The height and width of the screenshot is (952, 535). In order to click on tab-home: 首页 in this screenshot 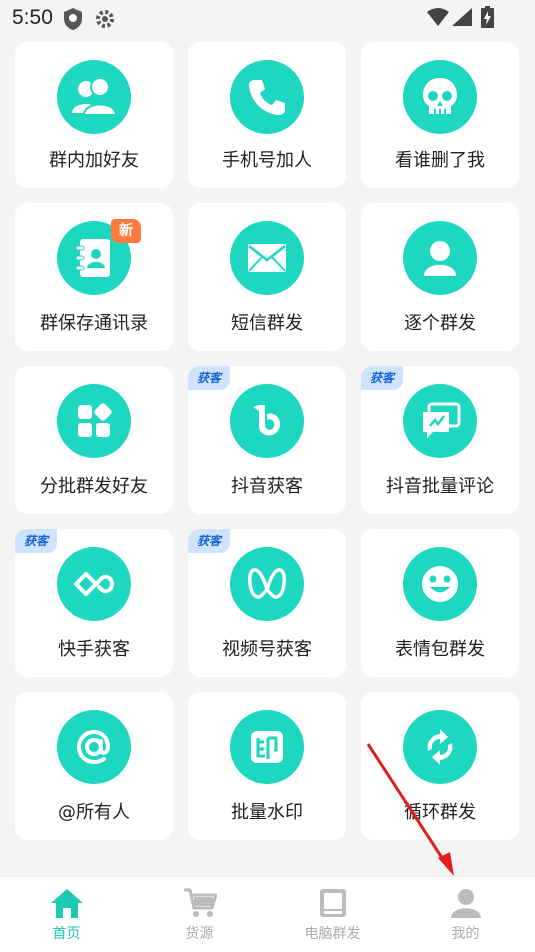, I will do `click(66, 914)`.